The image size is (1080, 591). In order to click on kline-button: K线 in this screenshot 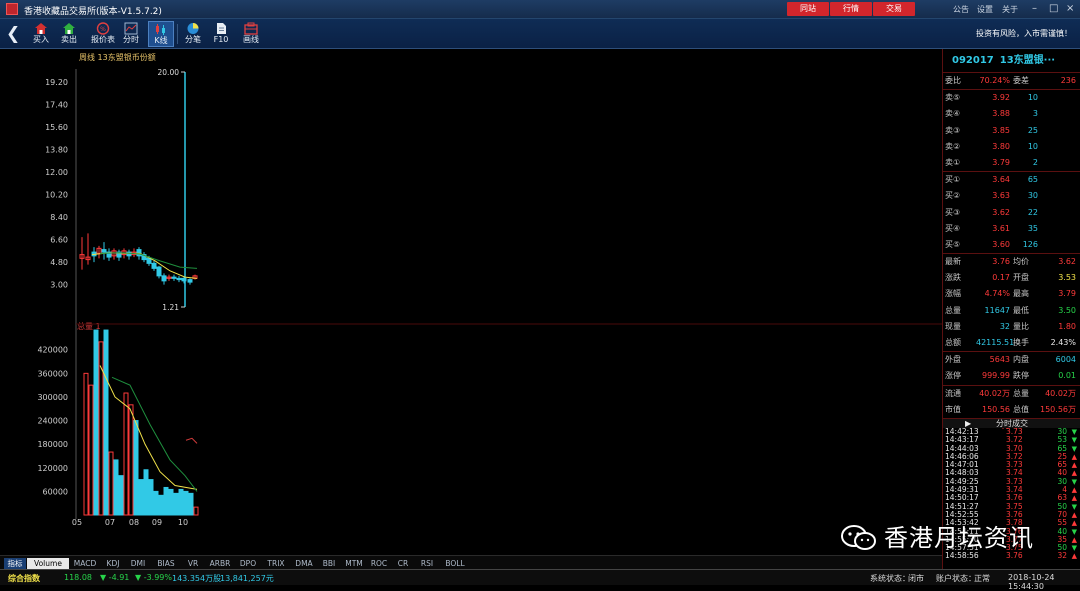, I will do `click(161, 34)`.